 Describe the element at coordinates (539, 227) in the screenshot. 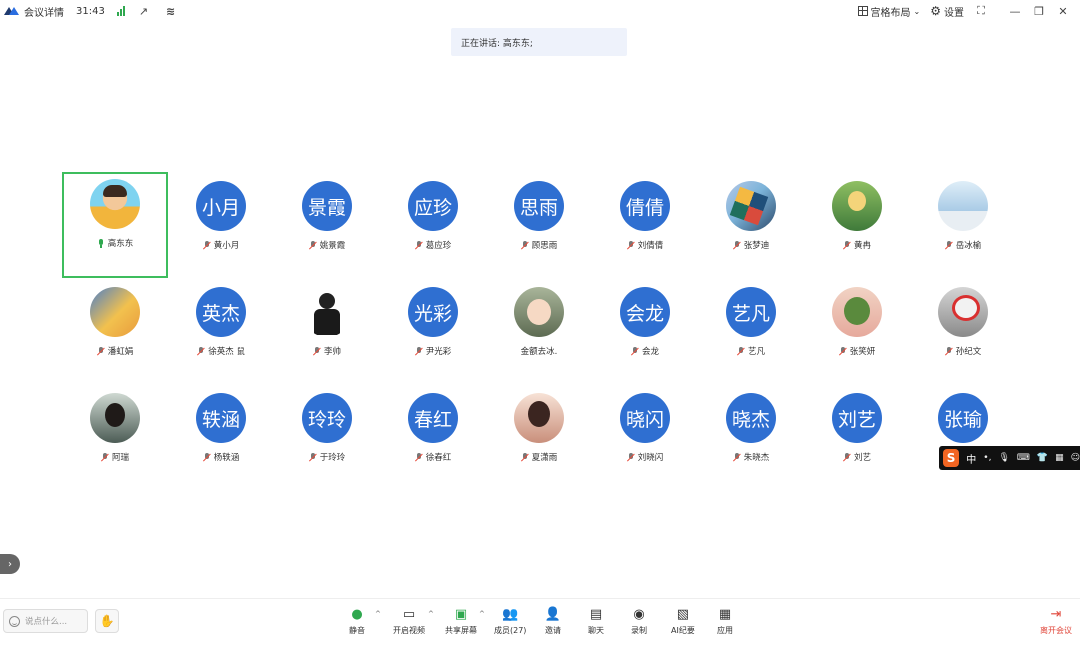

I see `participant-tile: 思雨 顾思雨` at that location.